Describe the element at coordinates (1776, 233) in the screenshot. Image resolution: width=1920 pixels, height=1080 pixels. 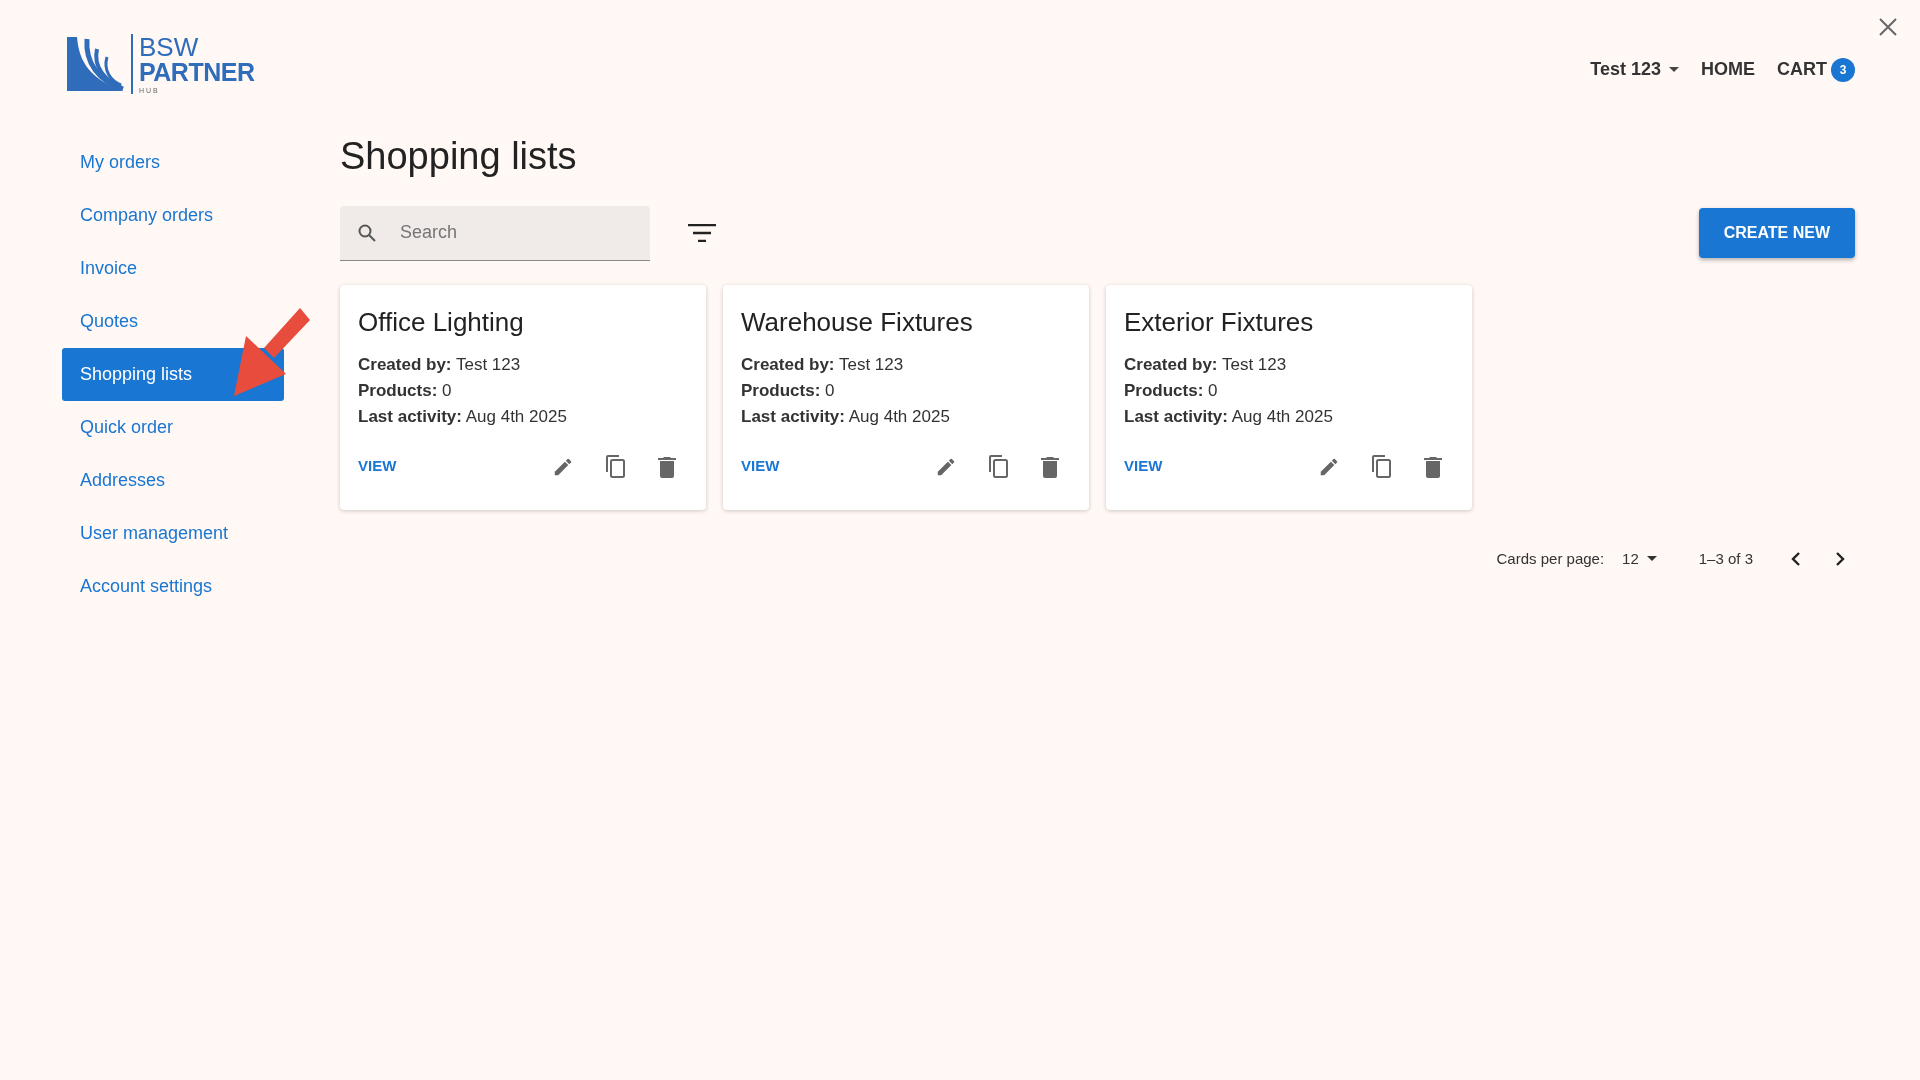
I see `create-new-button: CREATE NEW` at that location.